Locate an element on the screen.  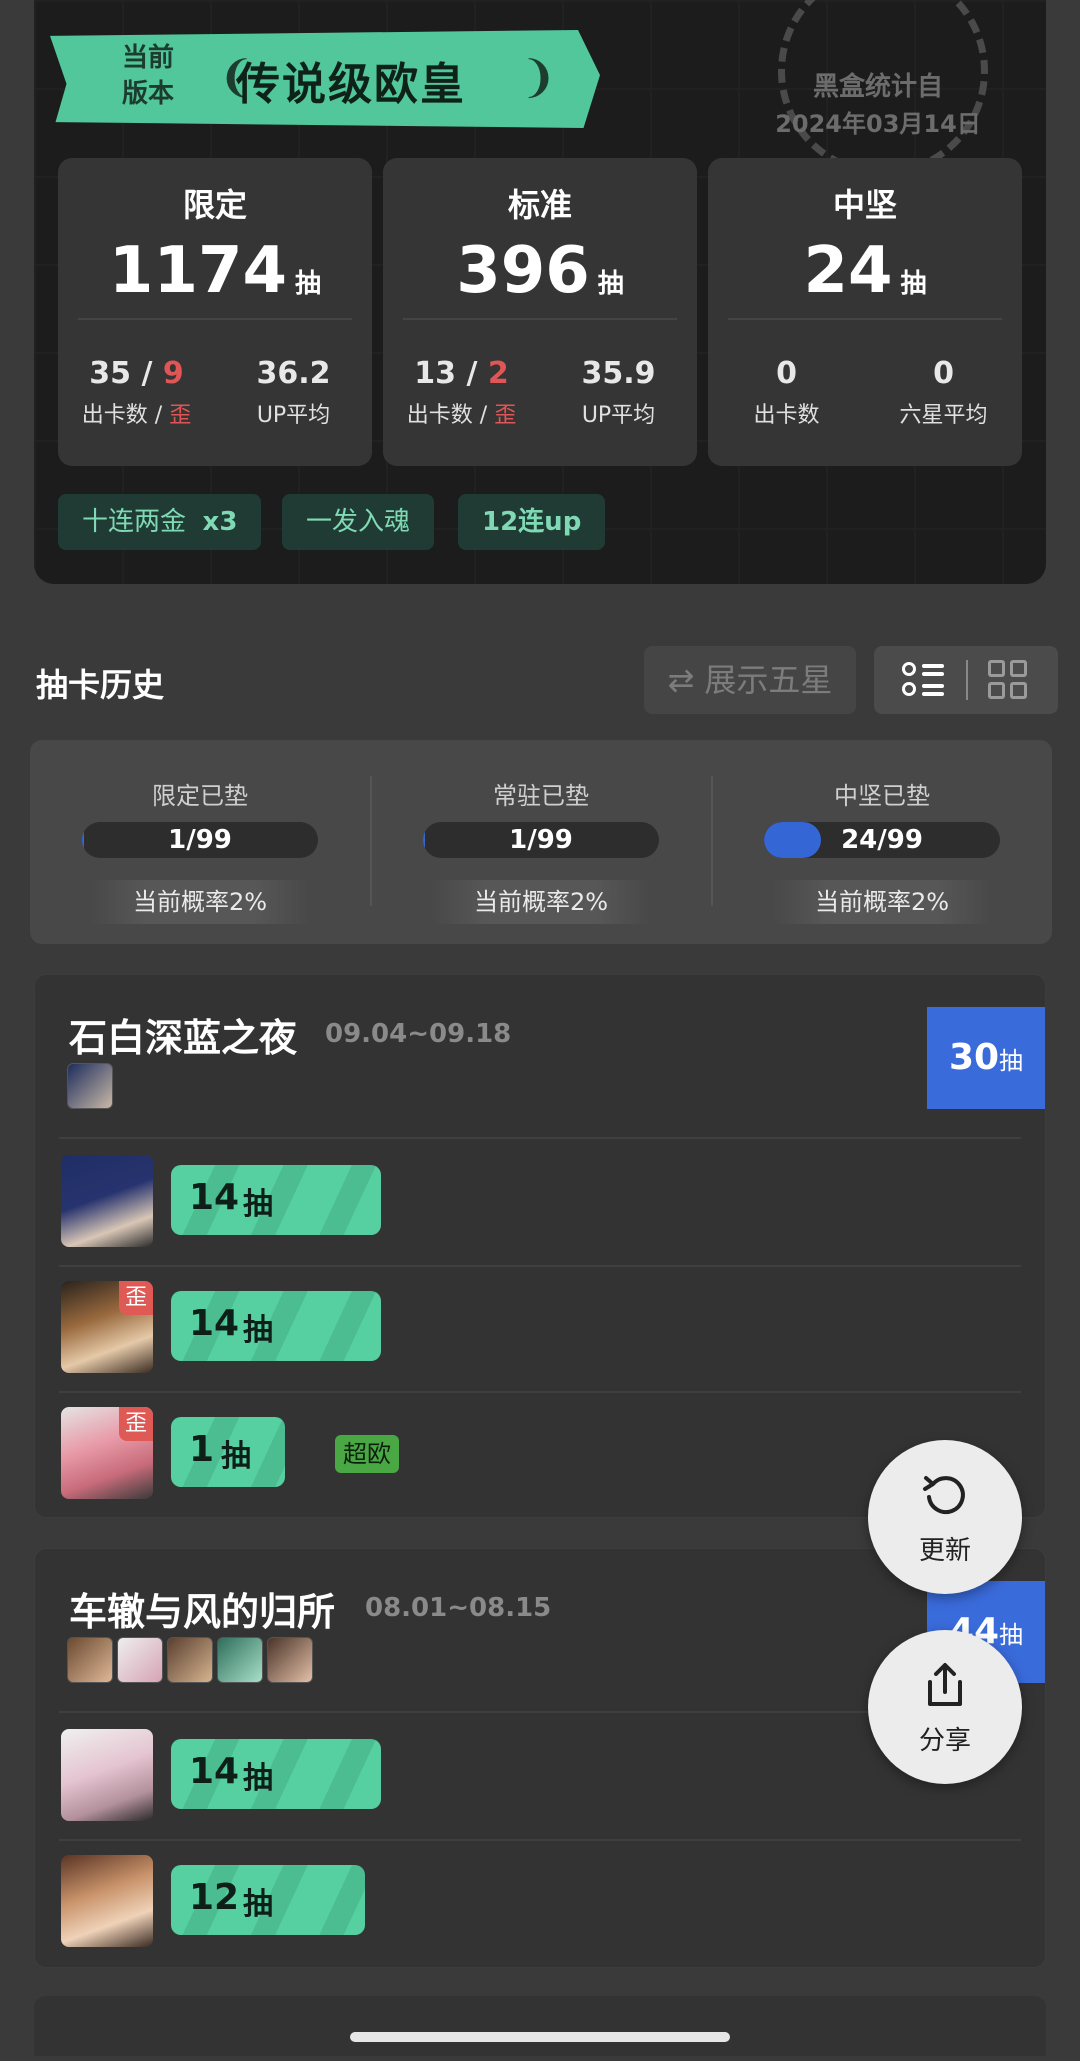
pull-count: 1 is located at coordinates (202, 1449).